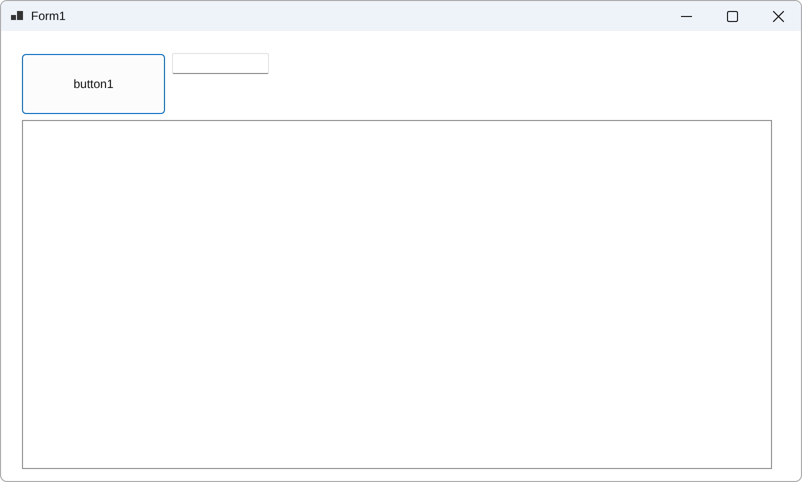 The image size is (802, 482). What do you see at coordinates (93, 84) in the screenshot?
I see `form-button: button1` at bounding box center [93, 84].